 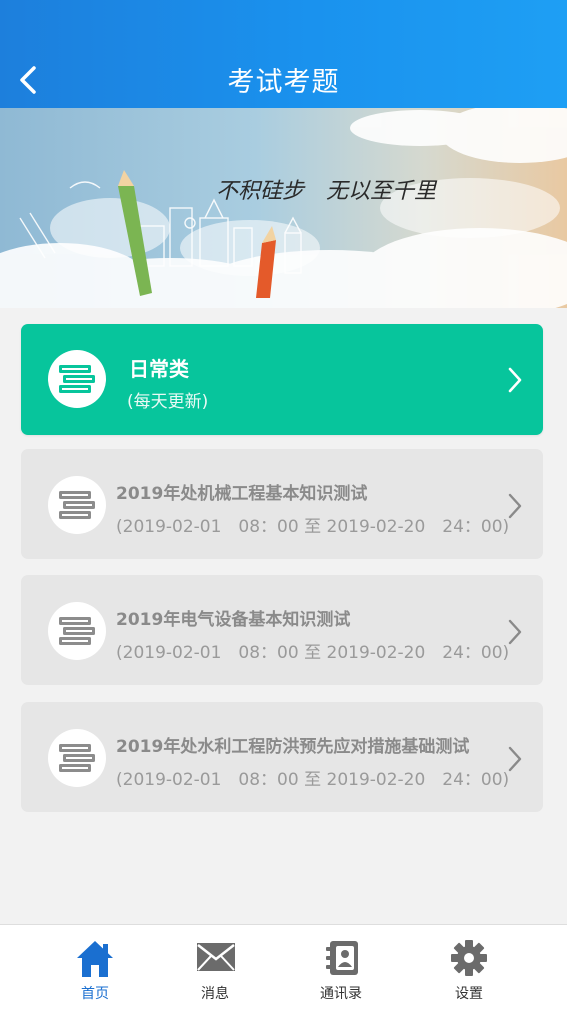 What do you see at coordinates (341, 994) in the screenshot?
I see `tab-label: 通讯录` at bounding box center [341, 994].